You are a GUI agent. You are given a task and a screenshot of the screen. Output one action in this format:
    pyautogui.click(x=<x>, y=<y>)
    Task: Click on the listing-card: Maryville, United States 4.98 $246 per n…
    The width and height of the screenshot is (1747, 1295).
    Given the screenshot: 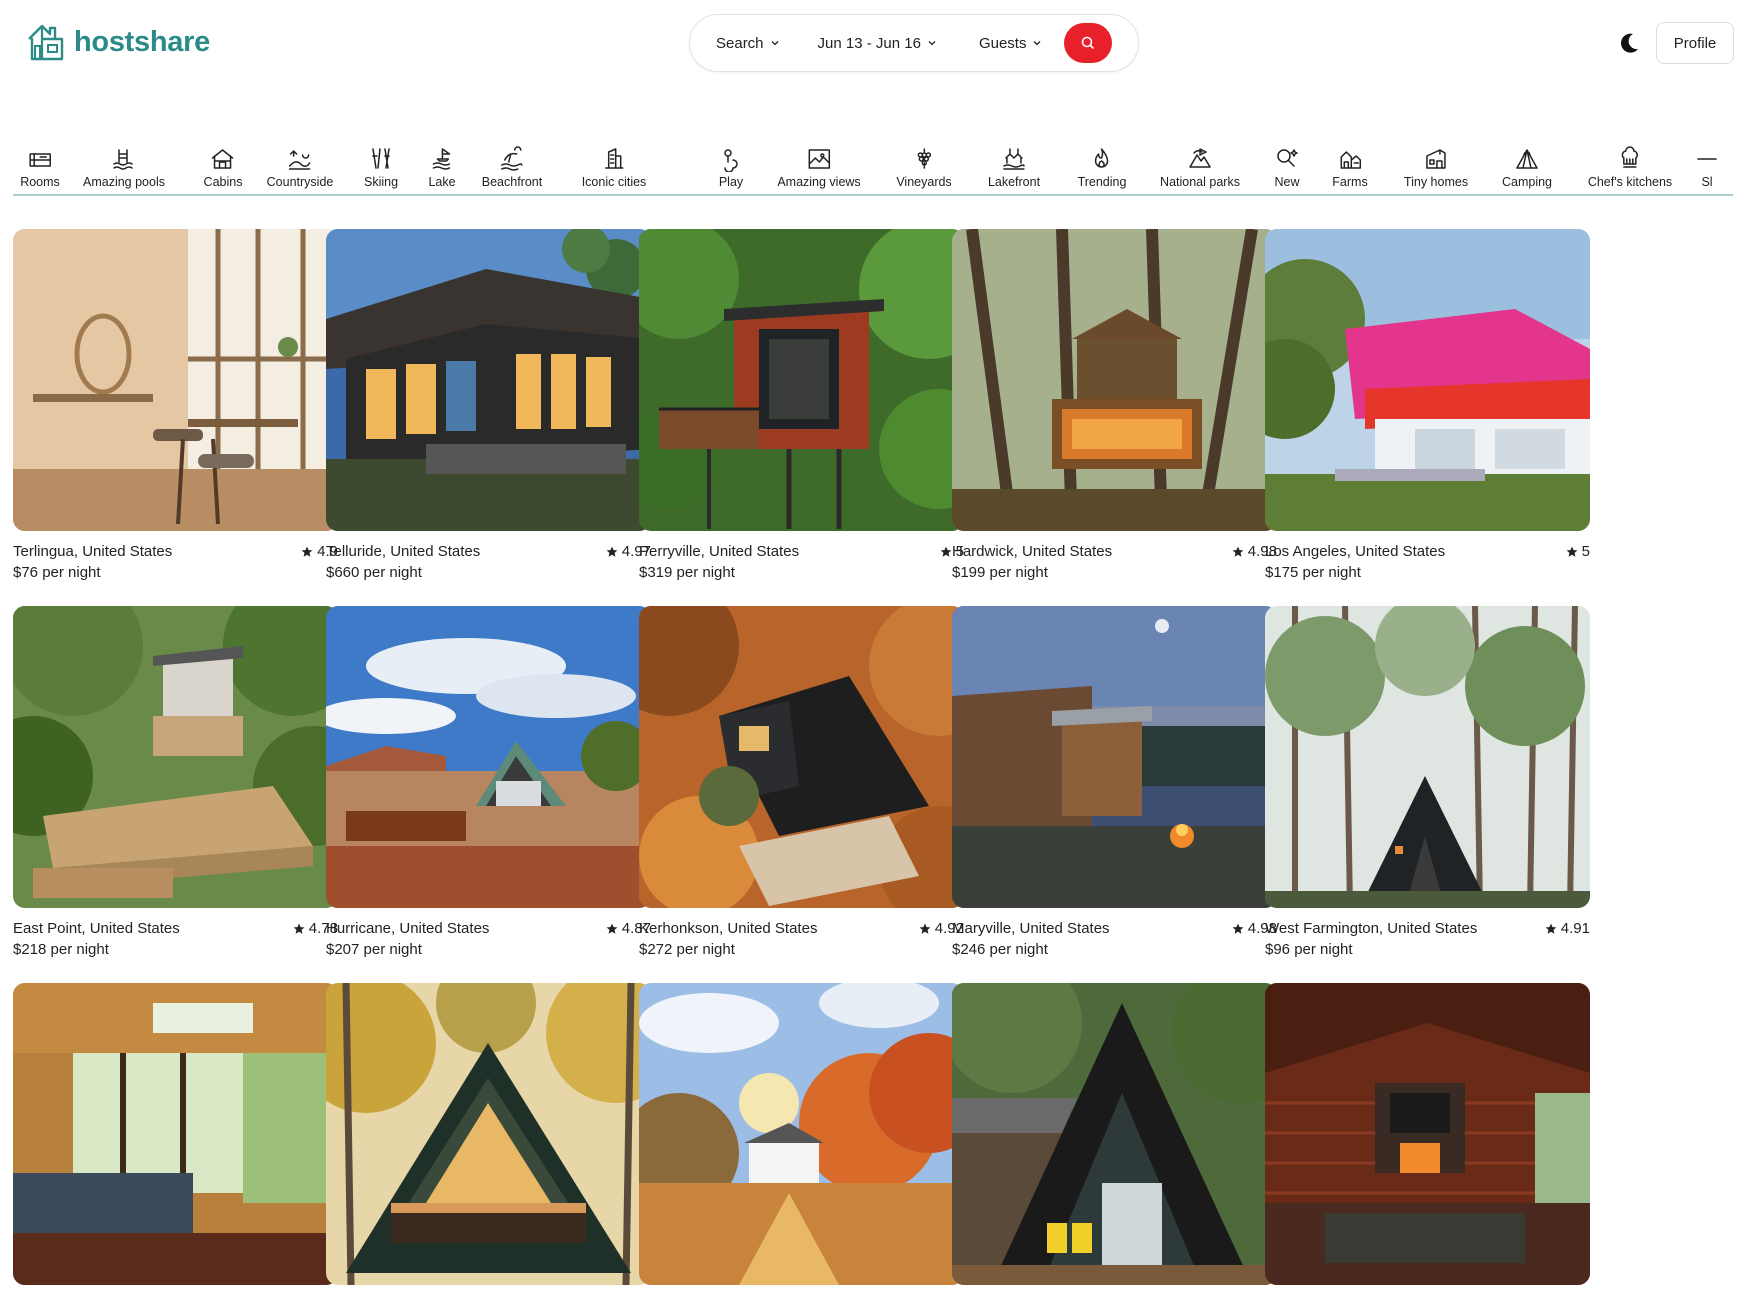 What is the action you would take?
    pyautogui.click(x=1114, y=782)
    